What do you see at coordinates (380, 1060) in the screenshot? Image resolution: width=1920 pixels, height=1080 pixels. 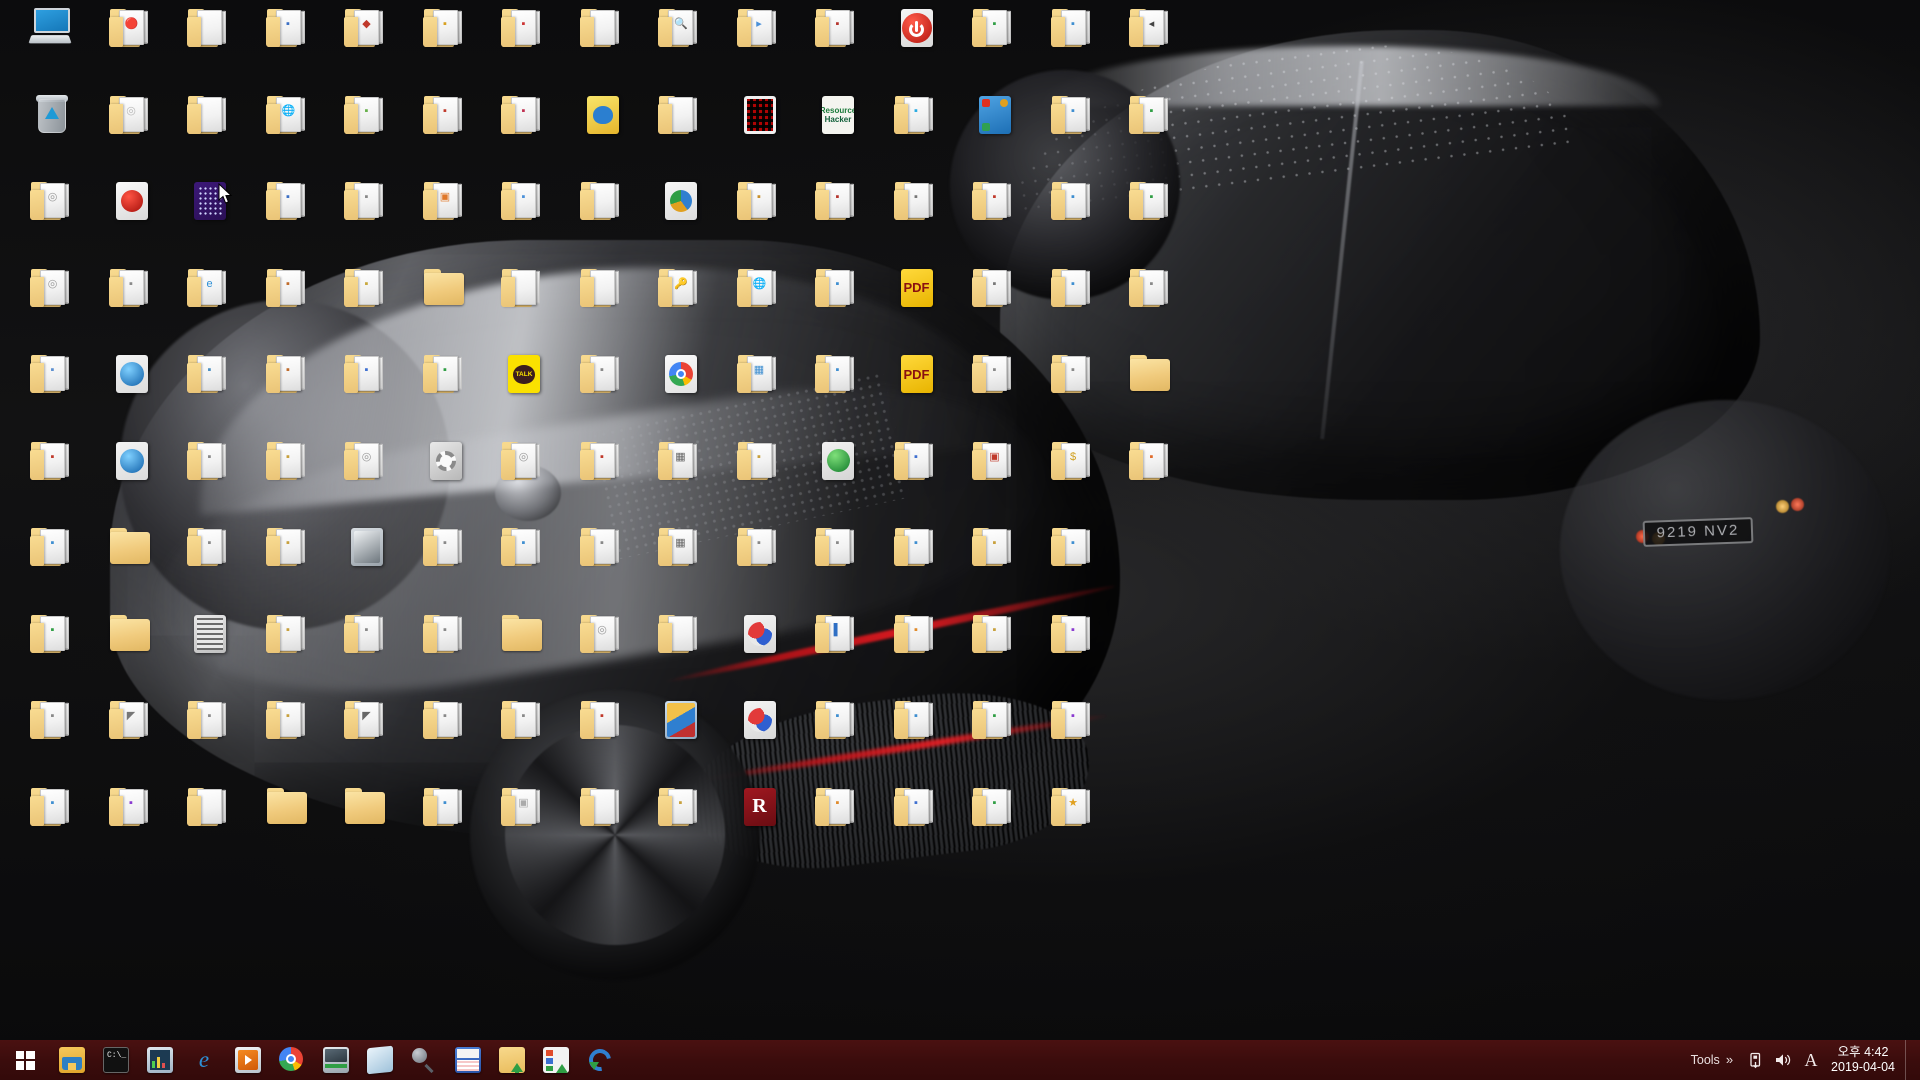 I see `taskbar-notepad-icon` at bounding box center [380, 1060].